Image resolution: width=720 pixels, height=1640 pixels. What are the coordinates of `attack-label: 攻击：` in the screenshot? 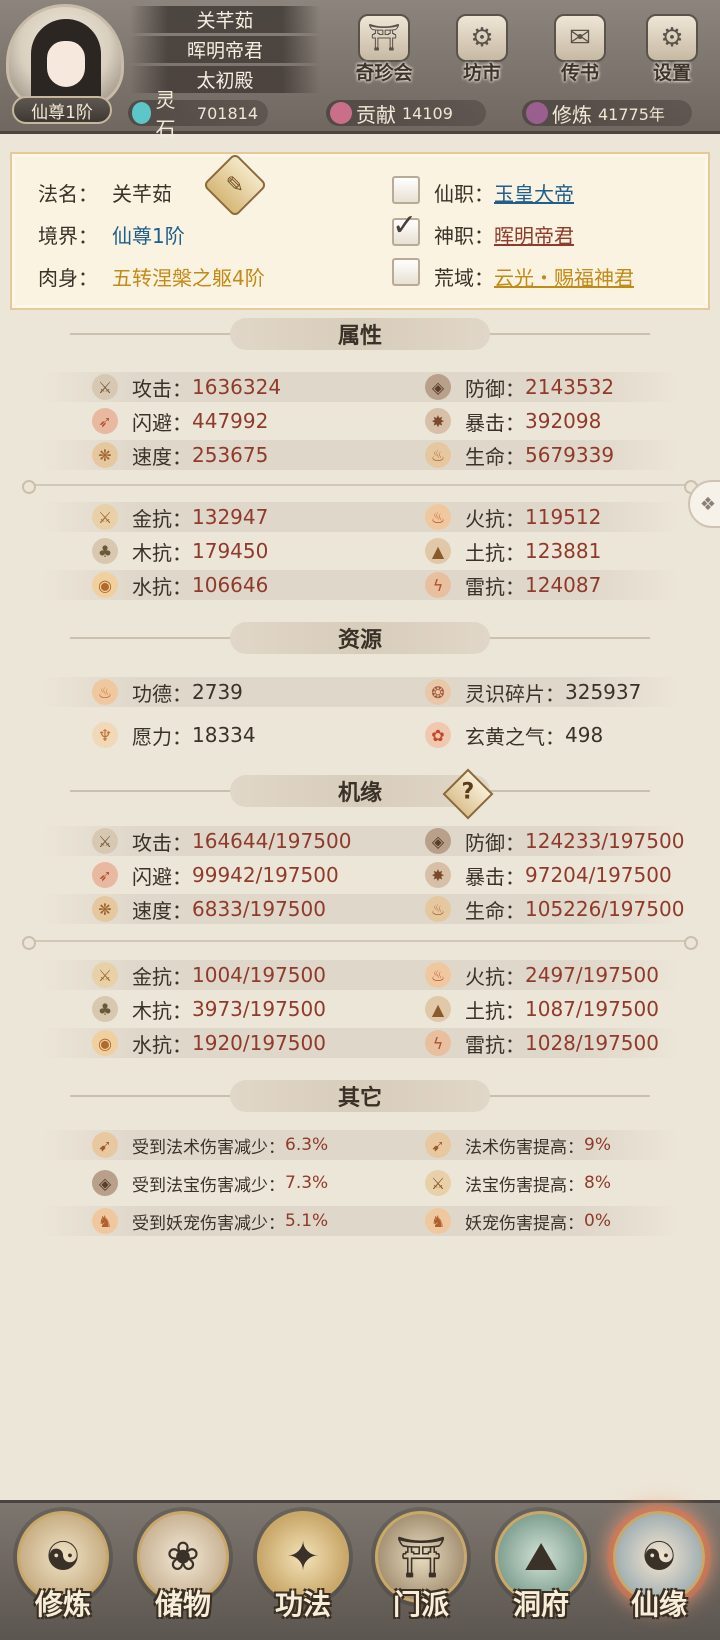 It's located at (162, 388).